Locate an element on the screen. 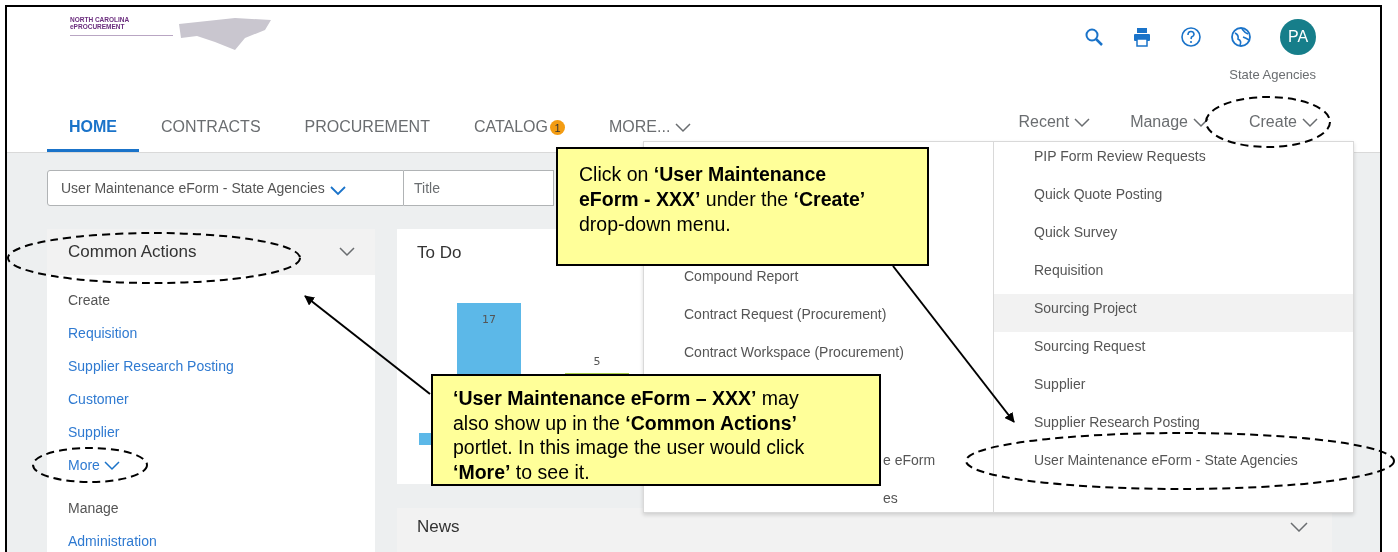  nav-tab: PROCUREMENT is located at coordinates (367, 127).